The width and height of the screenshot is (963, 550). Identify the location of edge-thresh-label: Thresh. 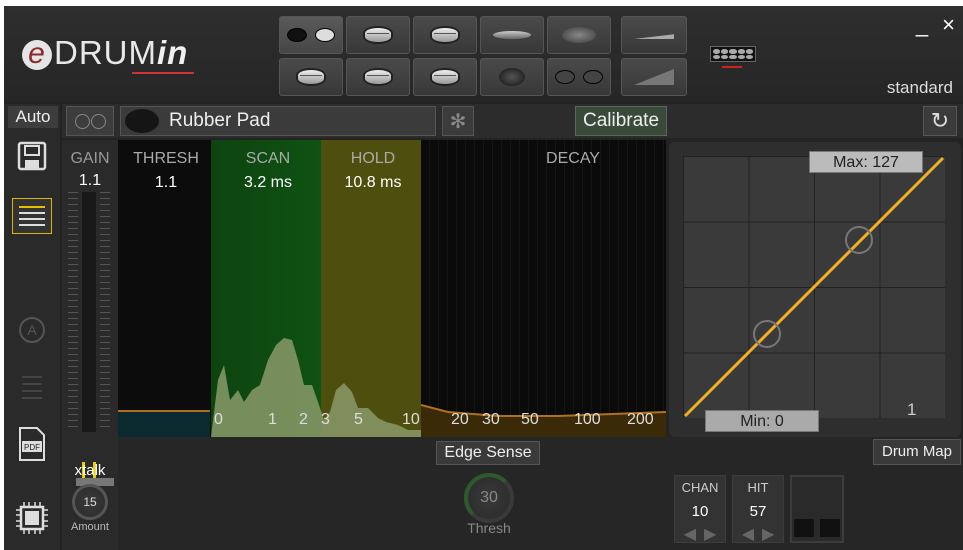
(489, 528).